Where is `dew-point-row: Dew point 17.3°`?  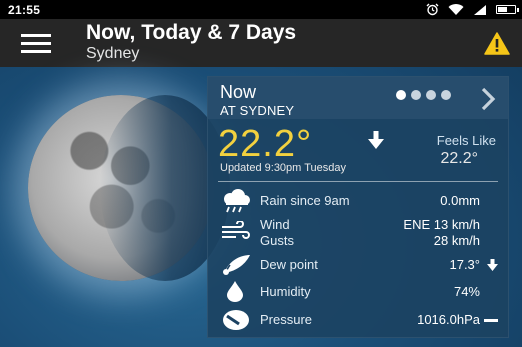
dew-point-row: Dew point 17.3° is located at coordinates (358, 265).